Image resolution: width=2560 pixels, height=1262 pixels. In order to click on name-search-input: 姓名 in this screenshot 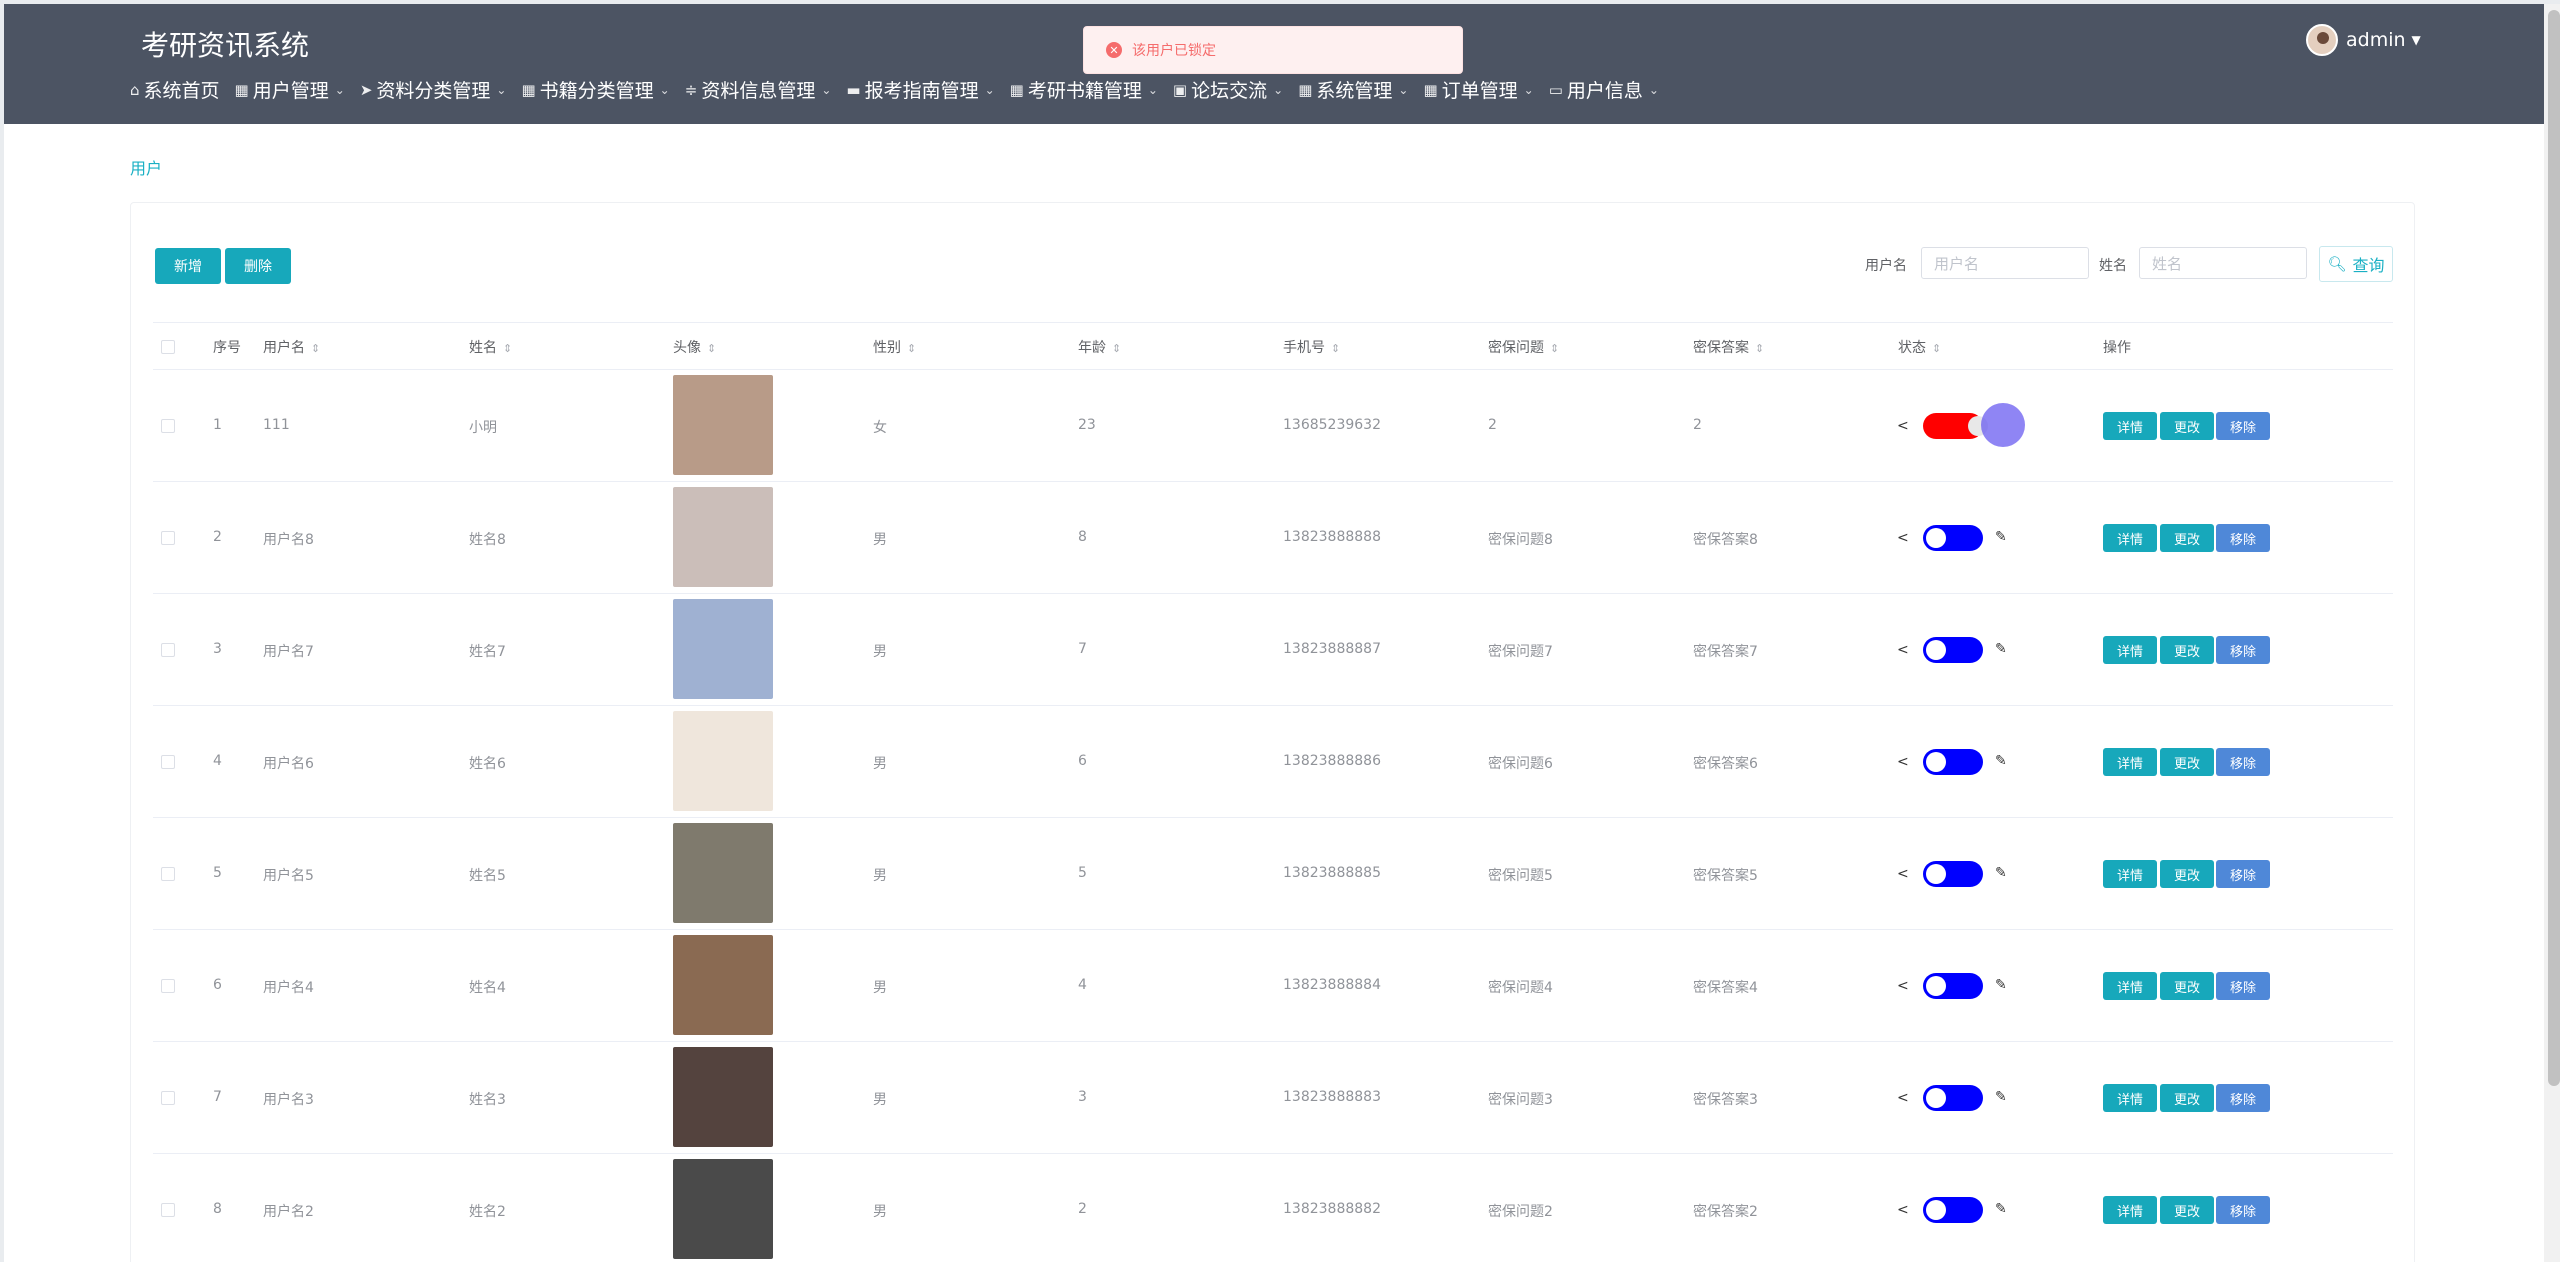, I will do `click(2223, 263)`.